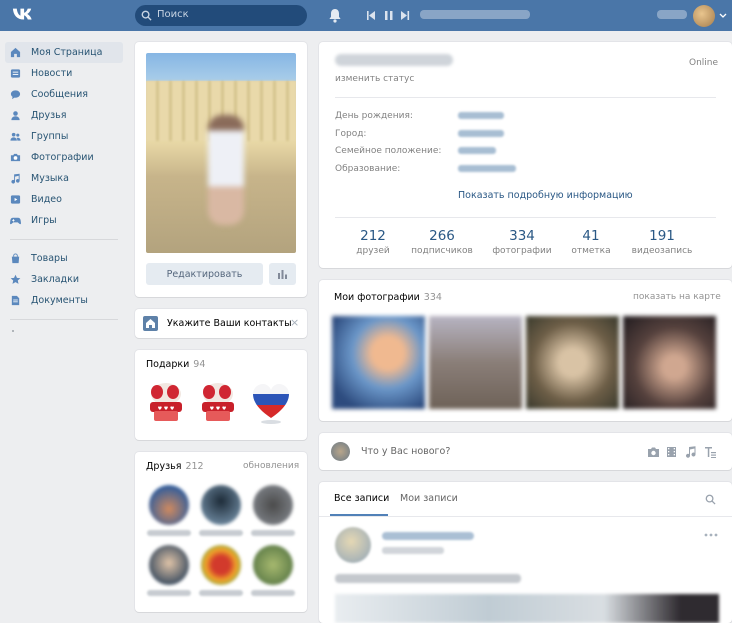 The image size is (732, 623). Describe the element at coordinates (64, 178) in the screenshot. I see `menu-item-music: Музыка` at that location.